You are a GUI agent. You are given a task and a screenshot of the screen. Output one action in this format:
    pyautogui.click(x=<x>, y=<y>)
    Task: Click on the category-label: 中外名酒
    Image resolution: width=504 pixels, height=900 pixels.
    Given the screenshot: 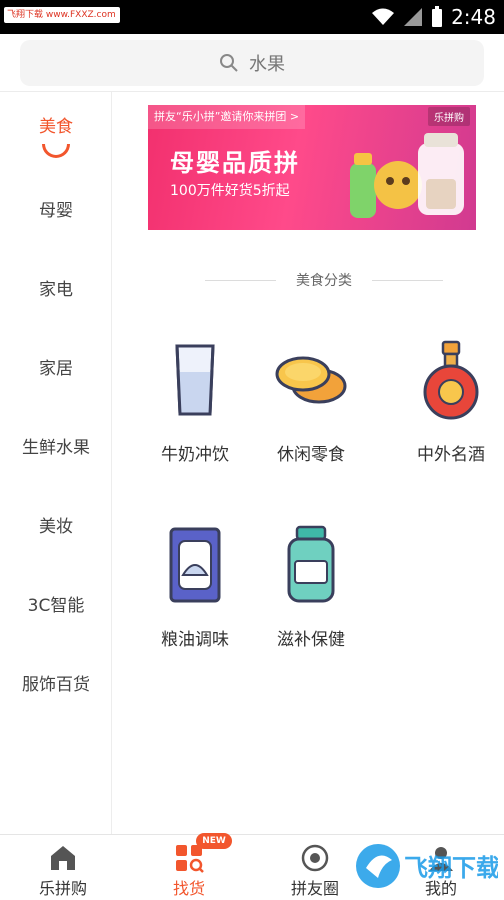 What is the action you would take?
    pyautogui.click(x=451, y=455)
    